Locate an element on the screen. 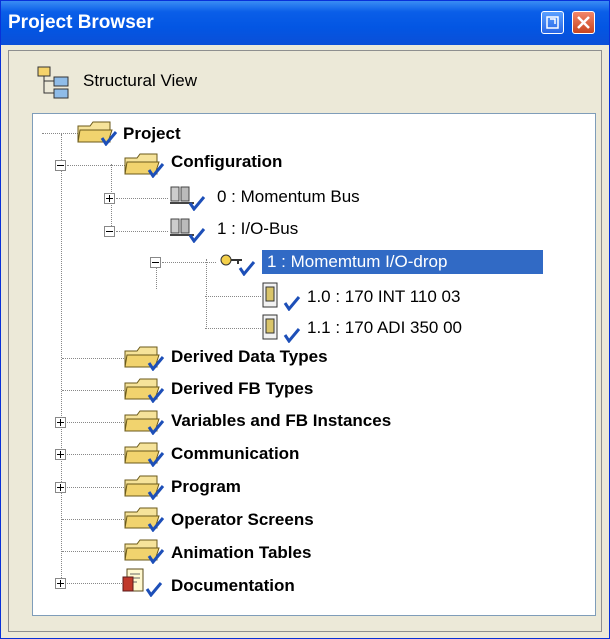  title-bar: Project Browser is located at coordinates (305, 23).